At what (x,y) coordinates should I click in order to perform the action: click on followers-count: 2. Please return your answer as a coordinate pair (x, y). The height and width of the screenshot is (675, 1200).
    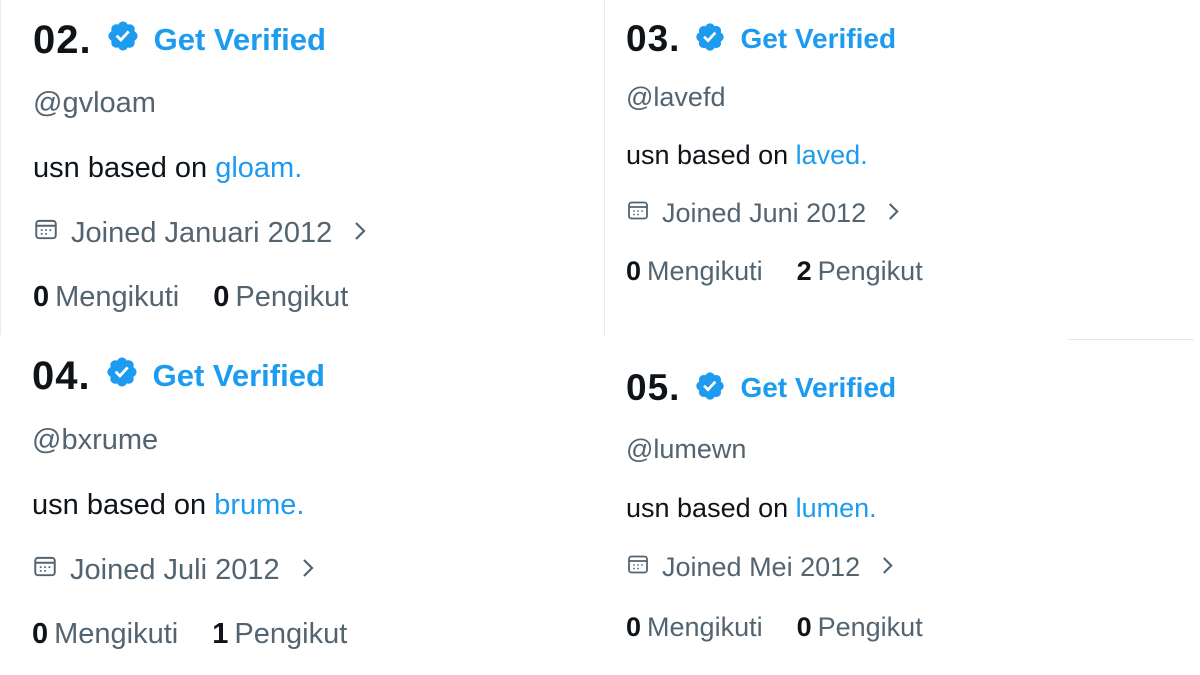
    Looking at the image, I should click on (804, 271).